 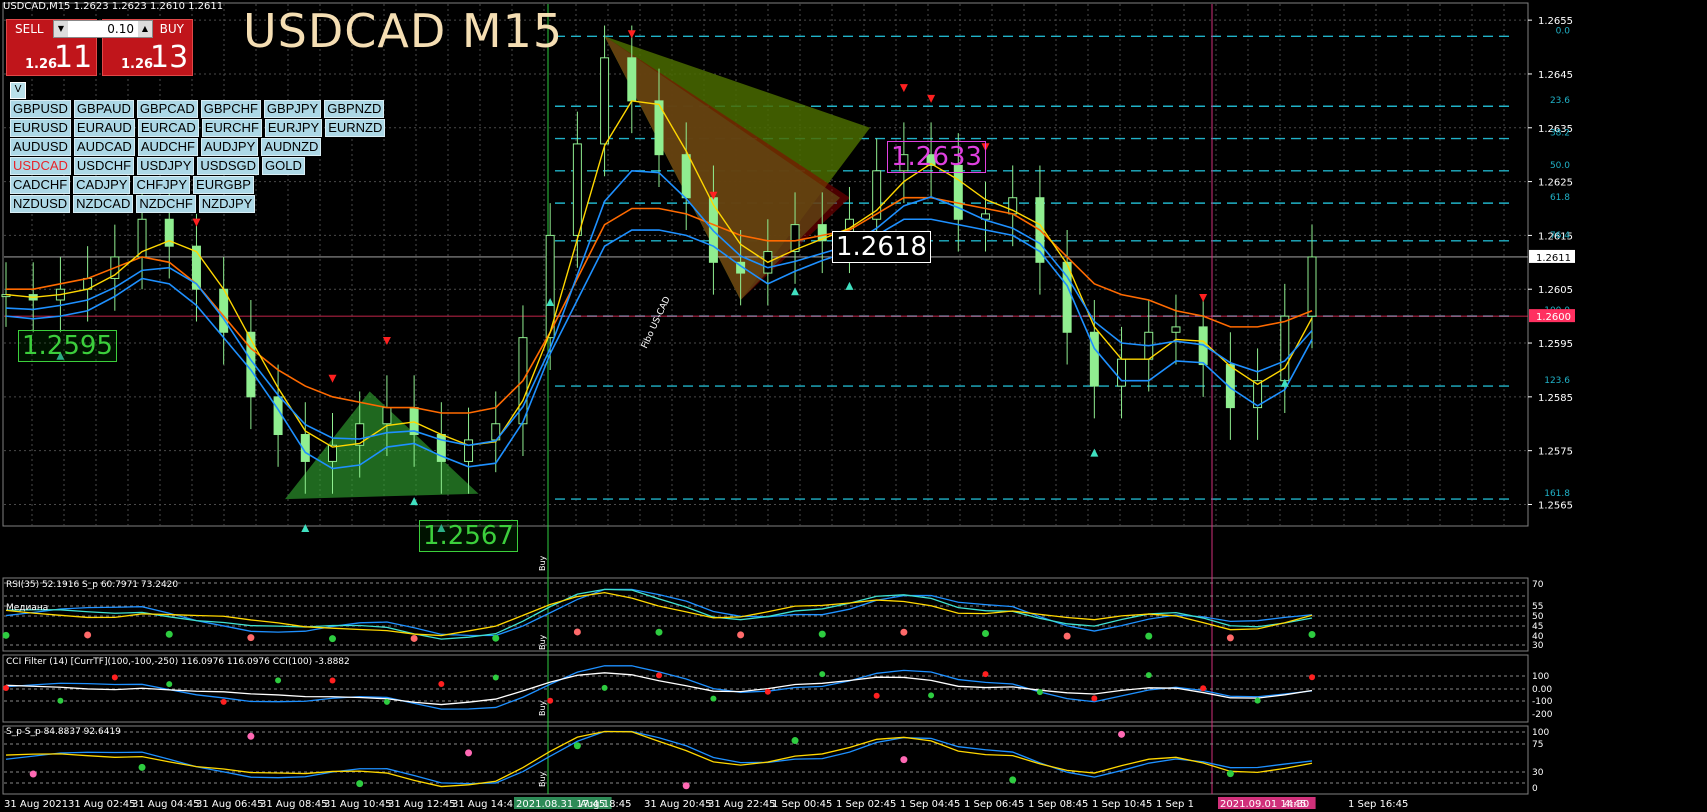 I want to click on lot-decrease-icon: ▼, so click(x=61, y=29).